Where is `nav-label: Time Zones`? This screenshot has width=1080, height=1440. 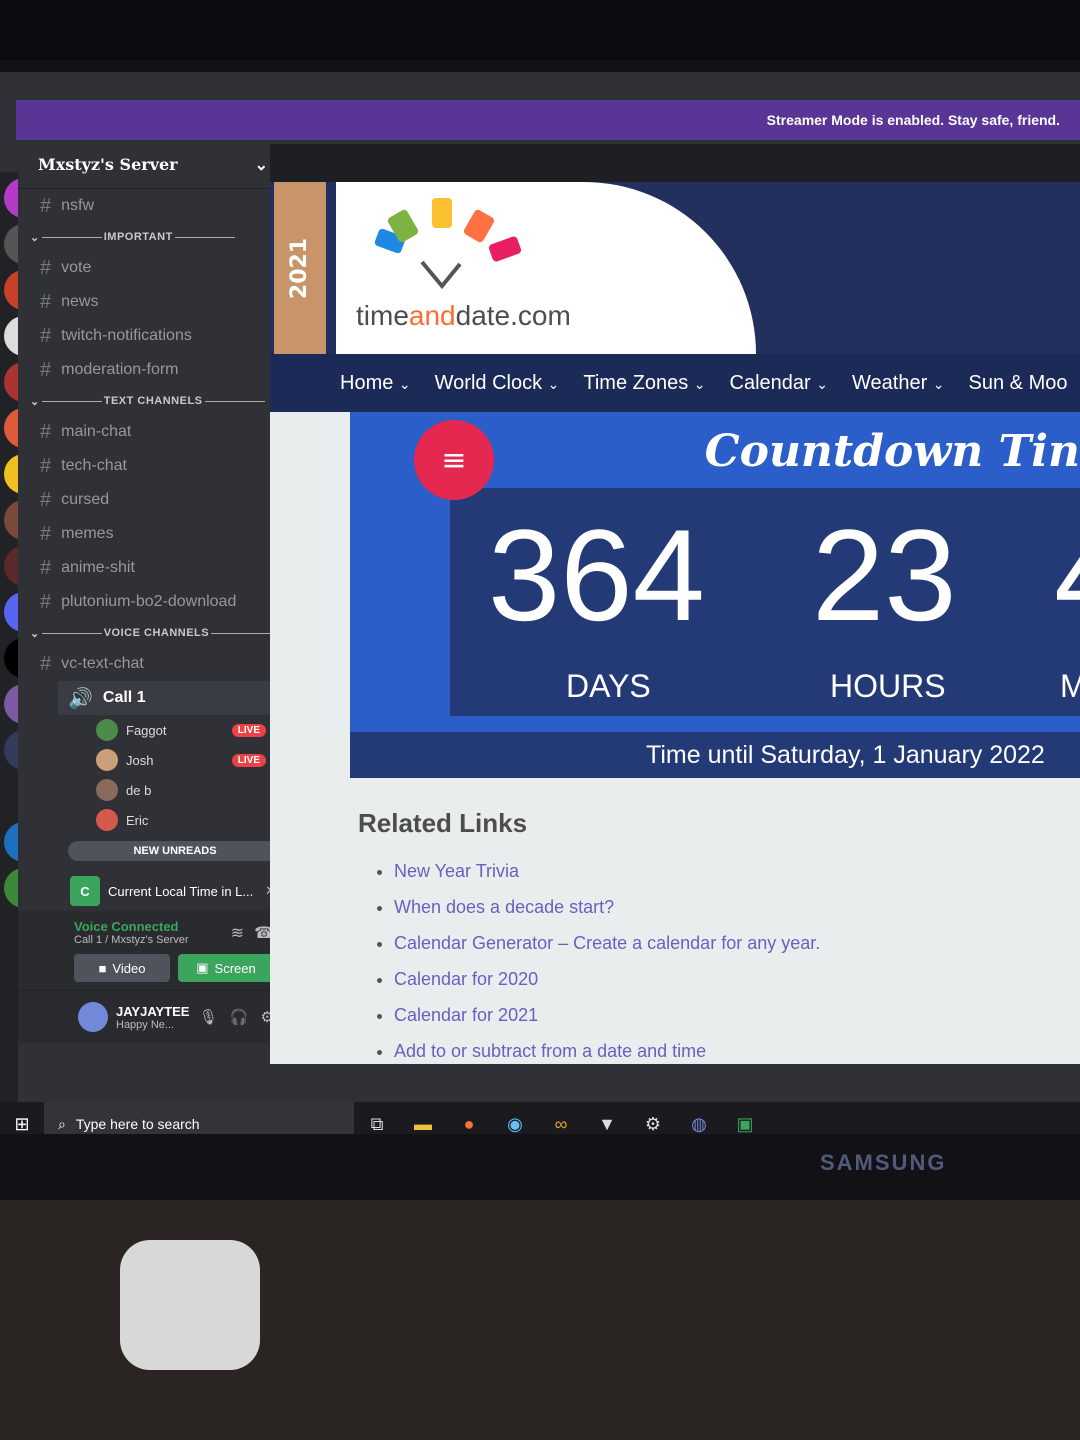
nav-label: Time Zones is located at coordinates (636, 382).